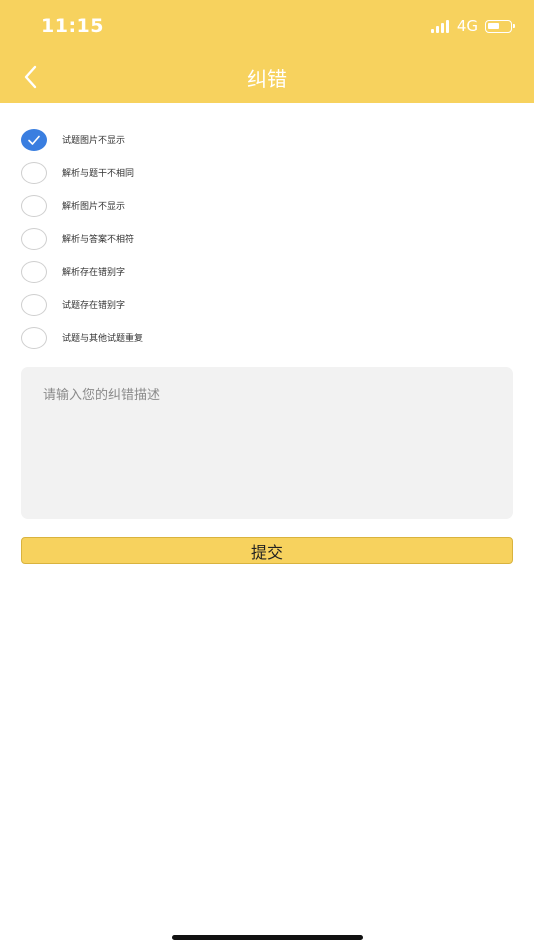  What do you see at coordinates (72, 26) in the screenshot?
I see `status-time: 11:15` at bounding box center [72, 26].